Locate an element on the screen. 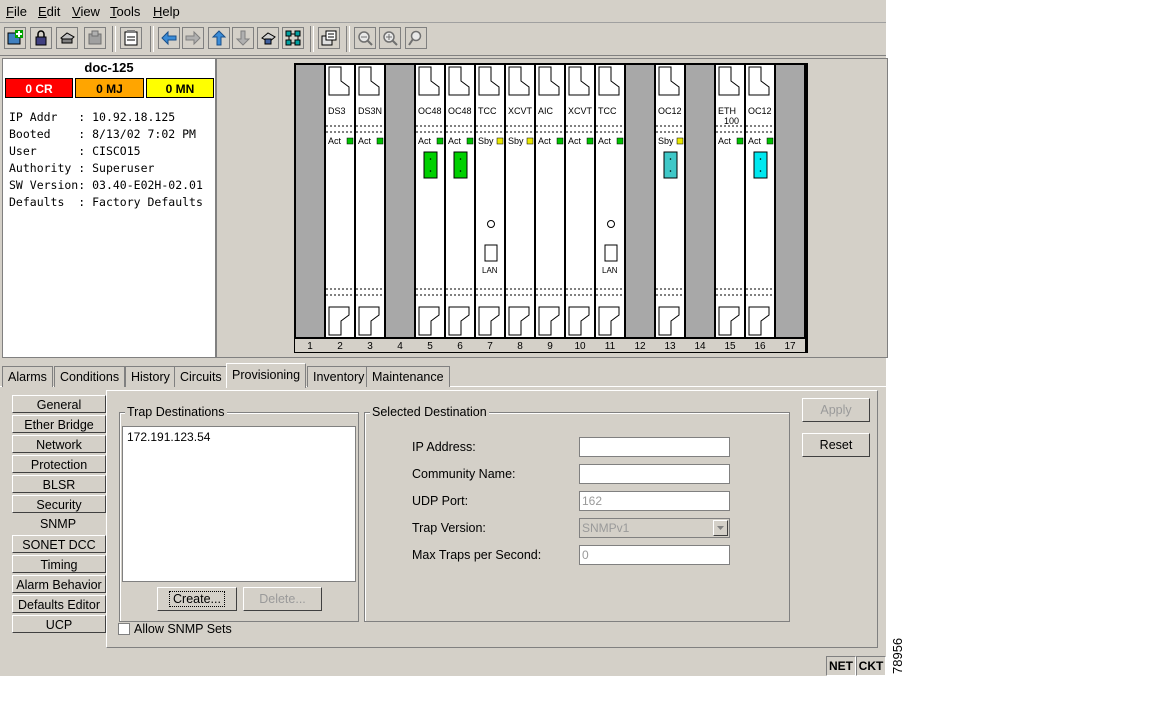 This screenshot has width=1158, height=716. shelf-slot-10: XCVT Act 10 is located at coordinates (580, 208).